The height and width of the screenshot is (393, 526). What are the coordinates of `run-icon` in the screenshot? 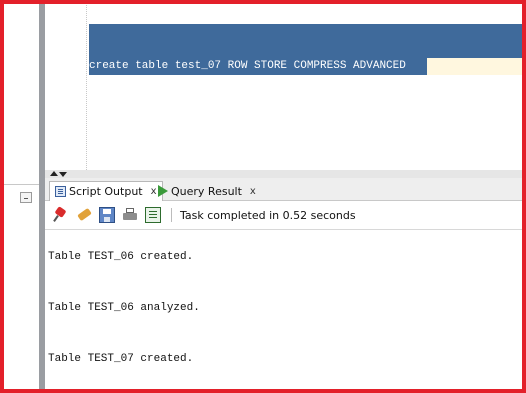 It's located at (163, 191).